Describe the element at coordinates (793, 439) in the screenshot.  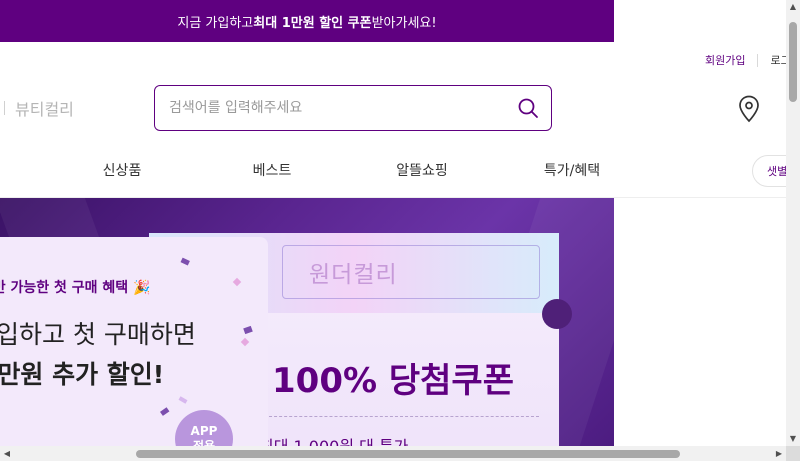
I see `scroll-down-arrow-icon: ▼` at that location.